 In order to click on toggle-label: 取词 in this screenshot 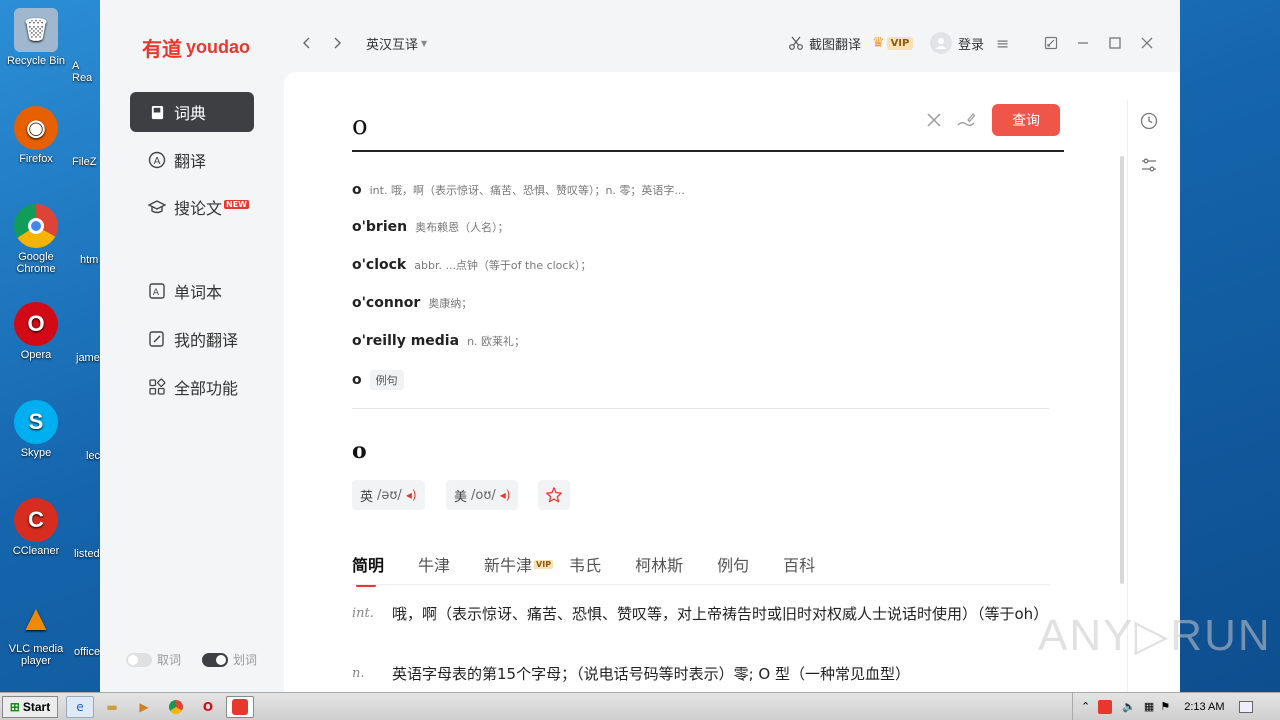, I will do `click(169, 660)`.